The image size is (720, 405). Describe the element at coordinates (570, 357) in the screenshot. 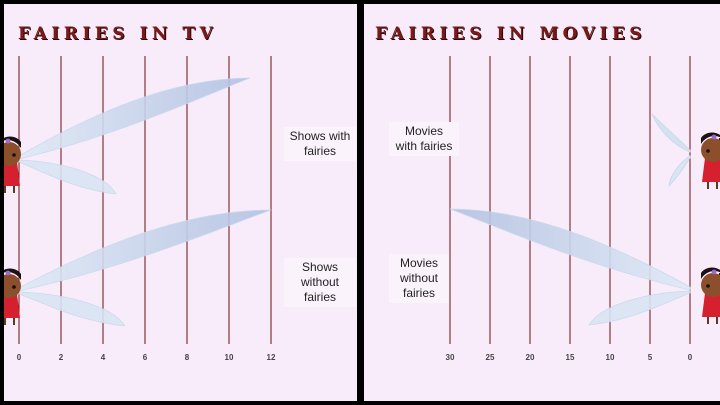

I see `x-tick-label: 15` at that location.